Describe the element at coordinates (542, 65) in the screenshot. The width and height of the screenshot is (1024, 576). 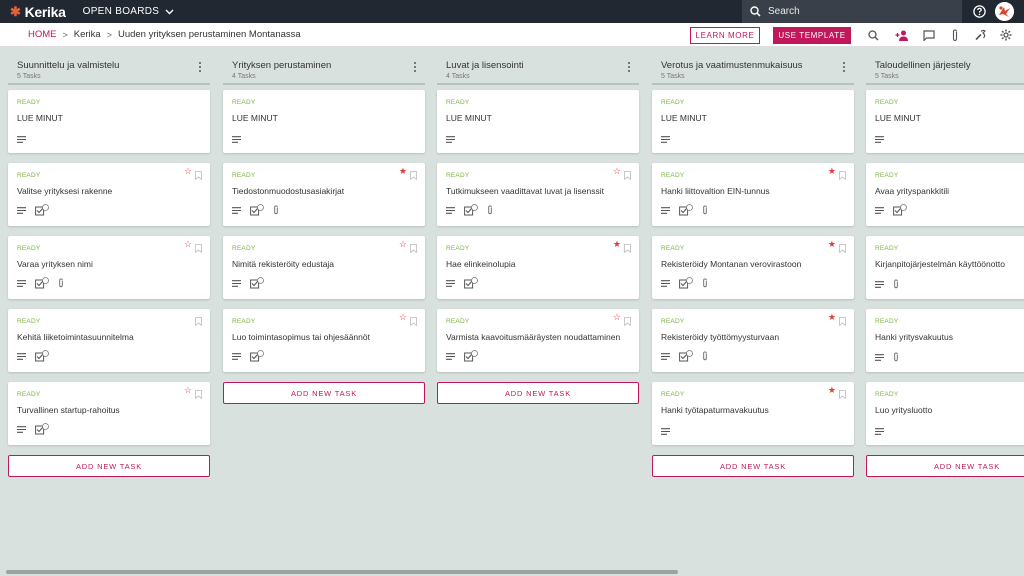
I see `column-title: Luvat ja lisensointi` at that location.